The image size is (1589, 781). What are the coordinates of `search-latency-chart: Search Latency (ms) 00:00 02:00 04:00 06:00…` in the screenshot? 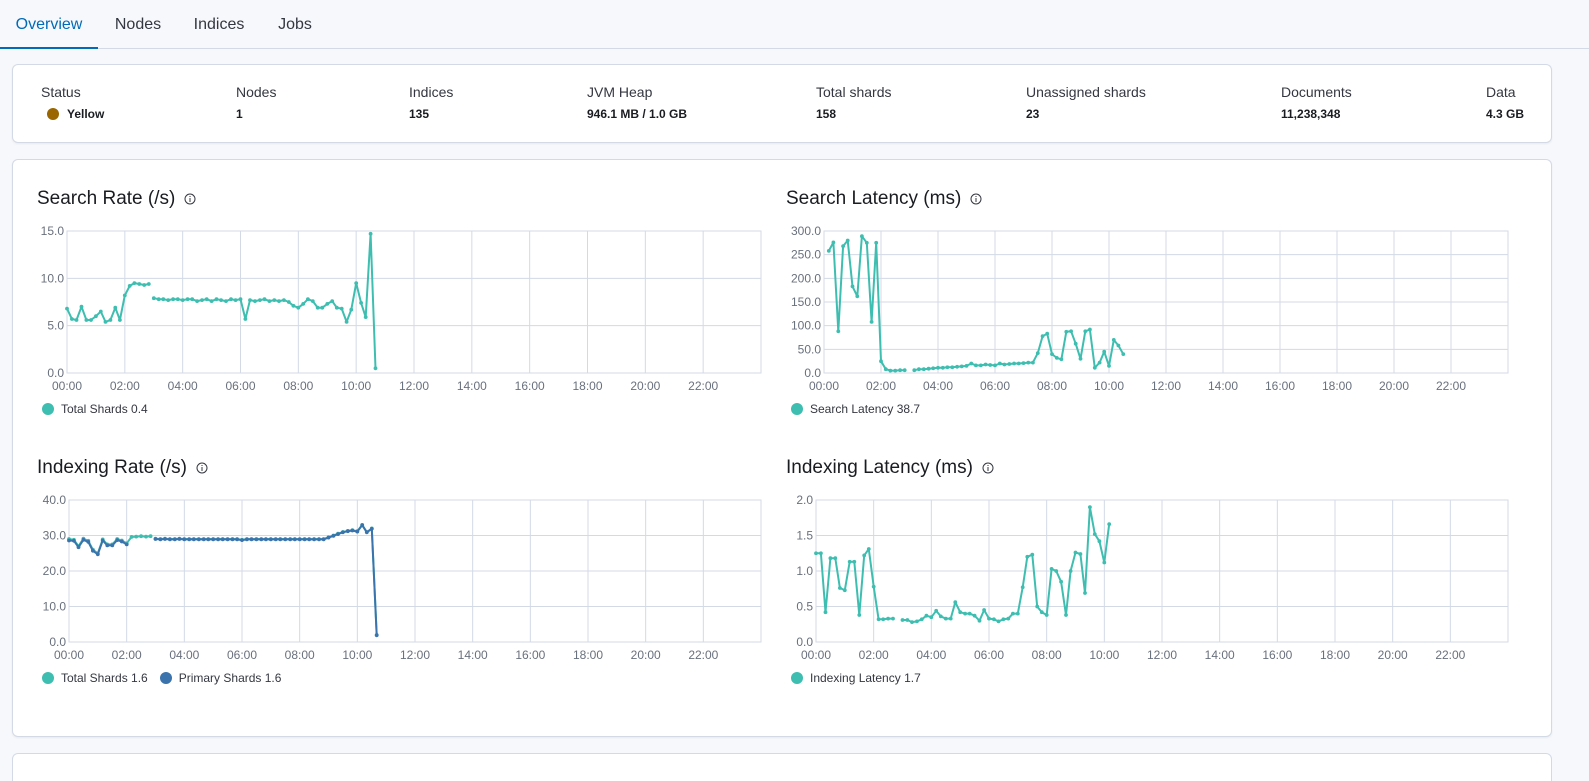 It's located at (1151, 308).